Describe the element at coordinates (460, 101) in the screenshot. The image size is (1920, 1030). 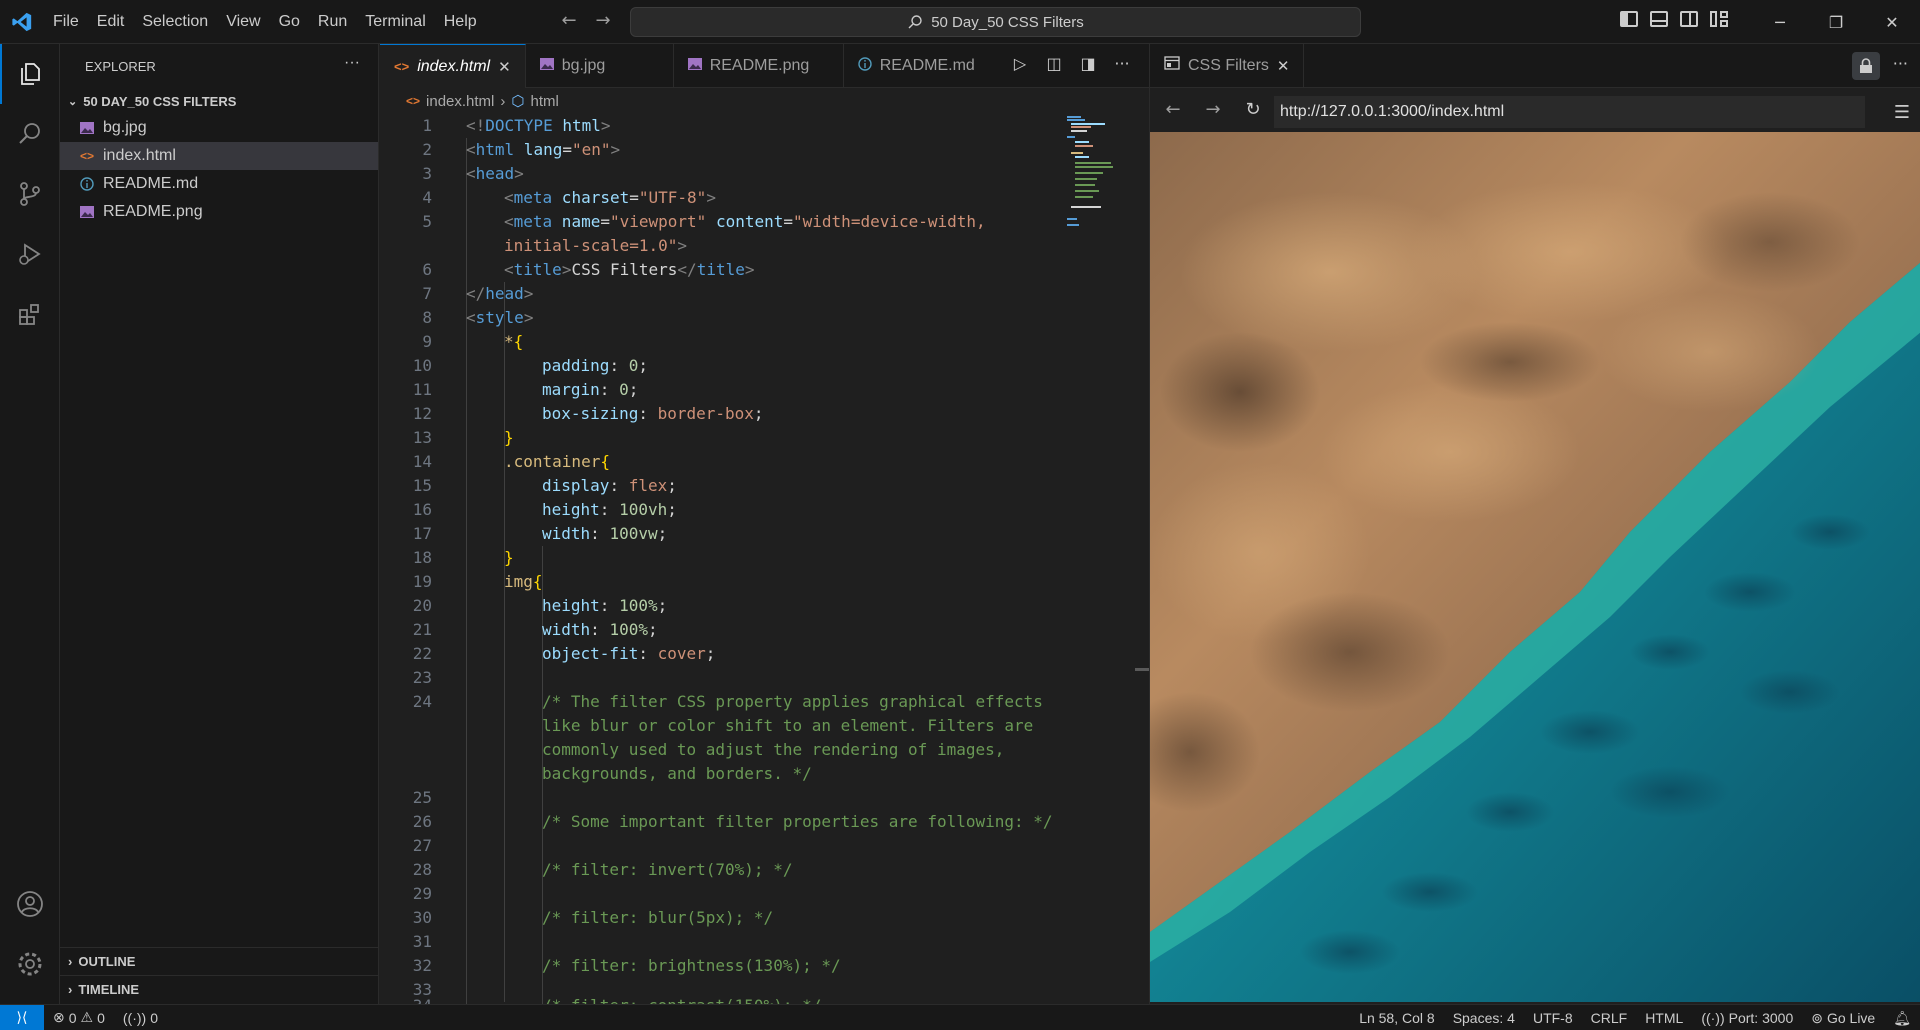
I see `breadcrumb-file: index.html` at that location.